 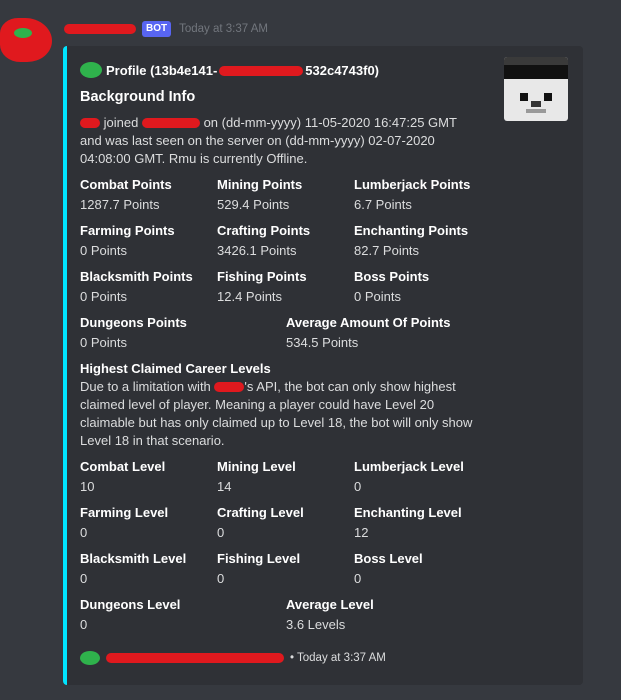 I want to click on level-field: Boss Level 0, so click(x=424, y=569).